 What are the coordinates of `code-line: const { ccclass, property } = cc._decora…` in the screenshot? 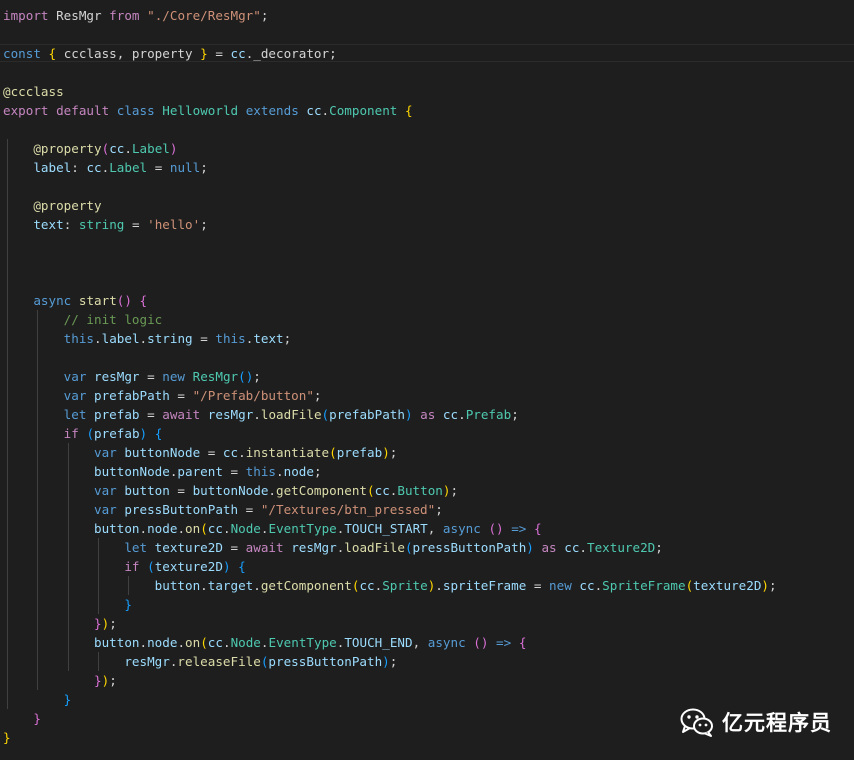 It's located at (170, 53).